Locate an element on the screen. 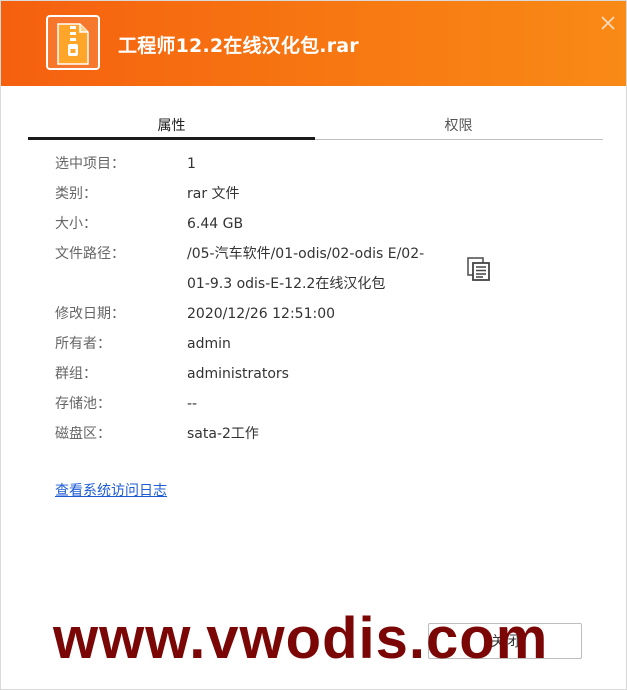 This screenshot has width=627, height=690. close-icon is located at coordinates (608, 23).